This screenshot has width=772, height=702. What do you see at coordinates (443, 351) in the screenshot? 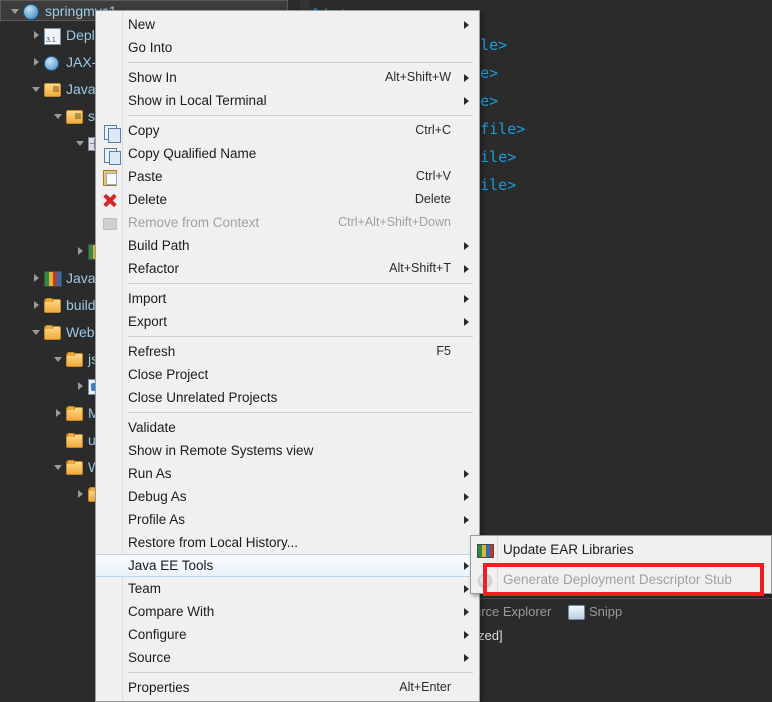
I see `menu-item-shortcut: F5` at bounding box center [443, 351].